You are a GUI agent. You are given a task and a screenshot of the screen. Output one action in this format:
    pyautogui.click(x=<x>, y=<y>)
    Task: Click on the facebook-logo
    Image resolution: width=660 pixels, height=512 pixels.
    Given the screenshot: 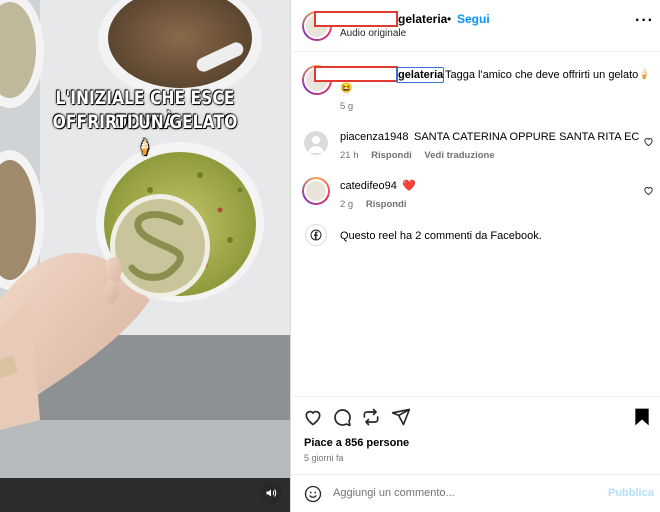 What is the action you would take?
    pyautogui.click(x=316, y=235)
    